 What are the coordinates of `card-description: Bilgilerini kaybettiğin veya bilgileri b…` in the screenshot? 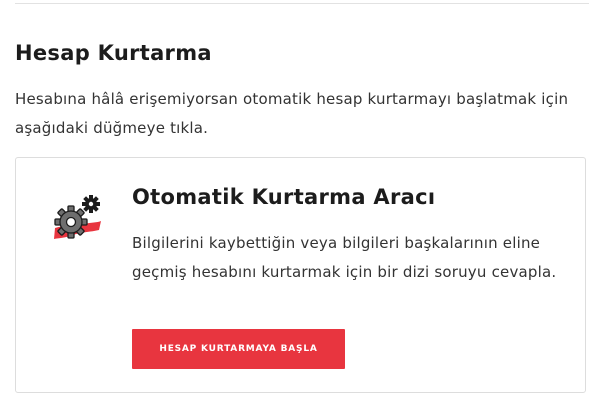 It's located at (344, 257).